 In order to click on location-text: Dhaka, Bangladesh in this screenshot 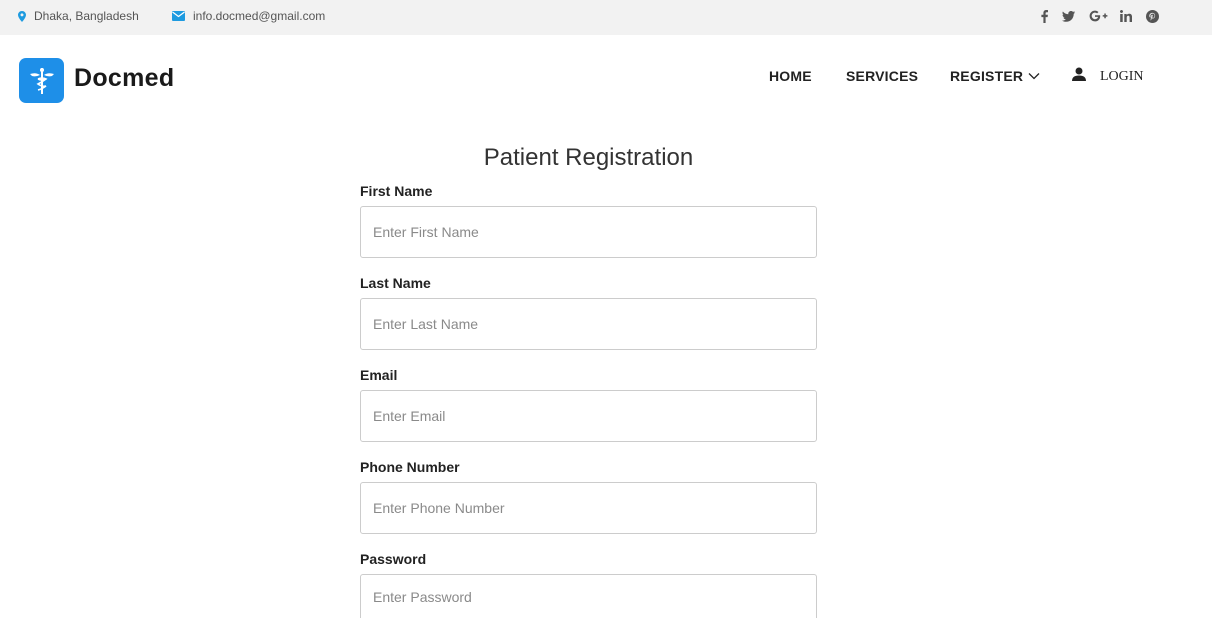, I will do `click(86, 16)`.